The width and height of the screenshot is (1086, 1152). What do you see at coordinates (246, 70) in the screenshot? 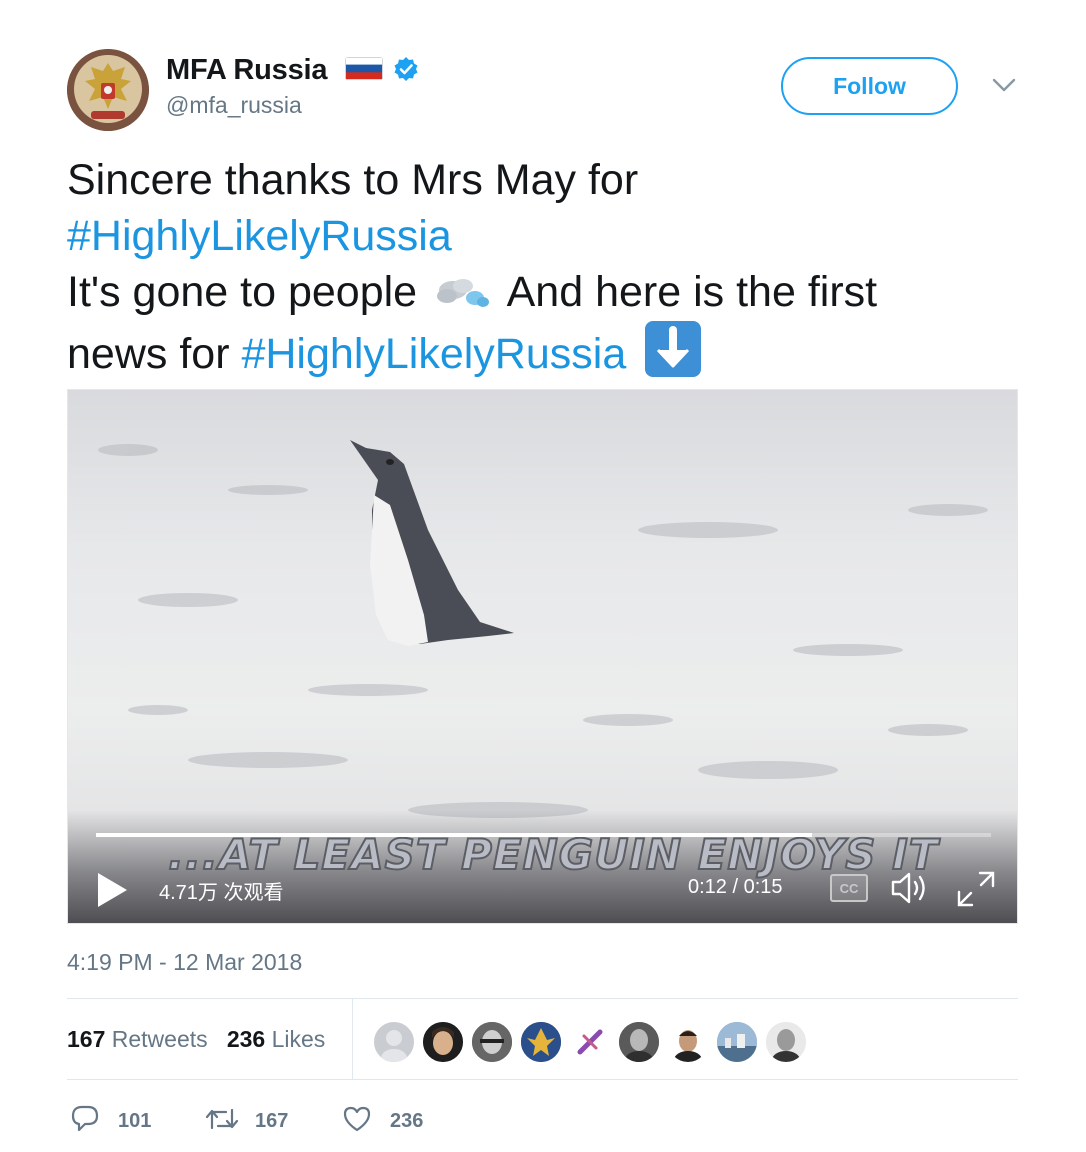
I see `author-name: MFA Russia` at bounding box center [246, 70].